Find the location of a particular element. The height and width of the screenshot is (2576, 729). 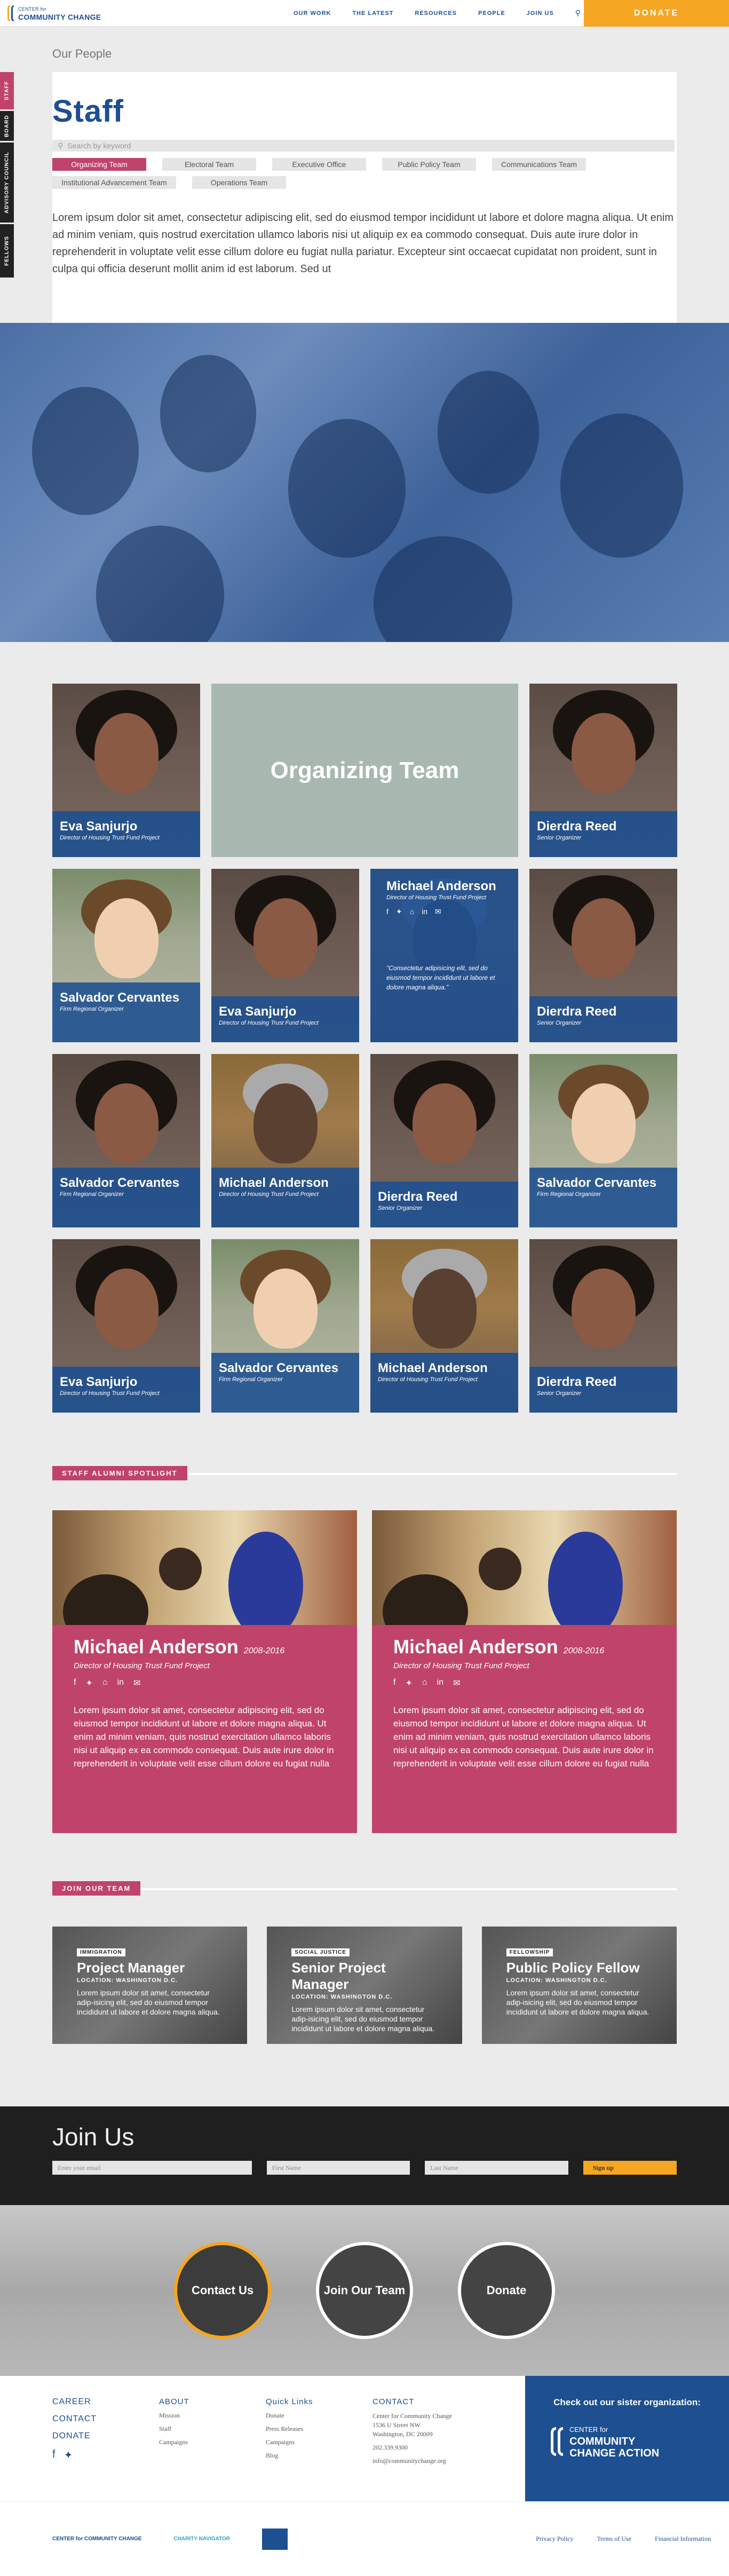

staff-name: Dierdra Reed is located at coordinates (418, 1197).